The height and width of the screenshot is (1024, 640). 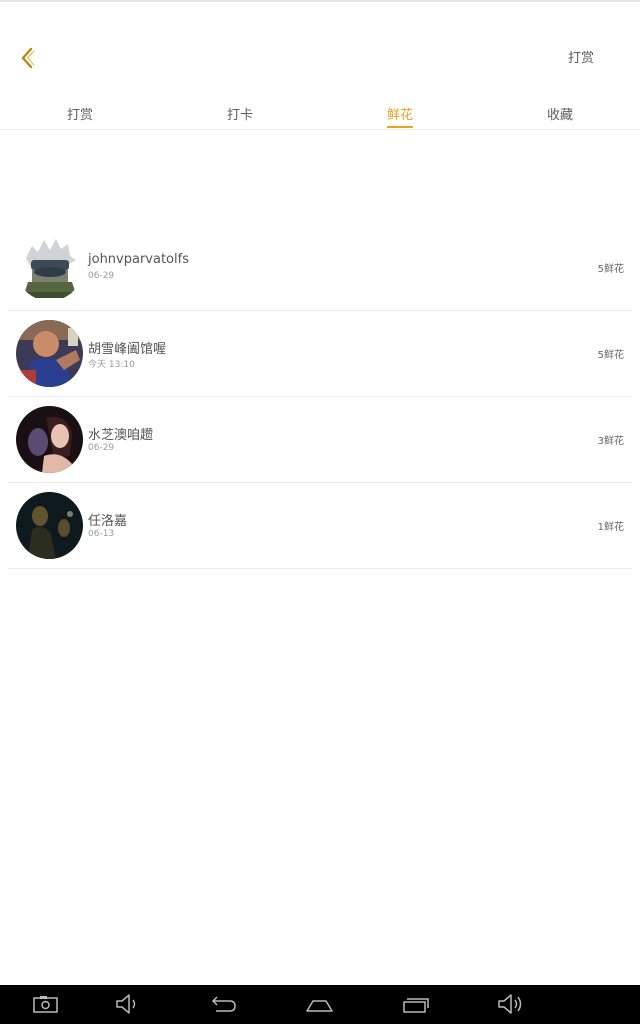 I want to click on item-date: 今天 13:10, so click(x=111, y=365).